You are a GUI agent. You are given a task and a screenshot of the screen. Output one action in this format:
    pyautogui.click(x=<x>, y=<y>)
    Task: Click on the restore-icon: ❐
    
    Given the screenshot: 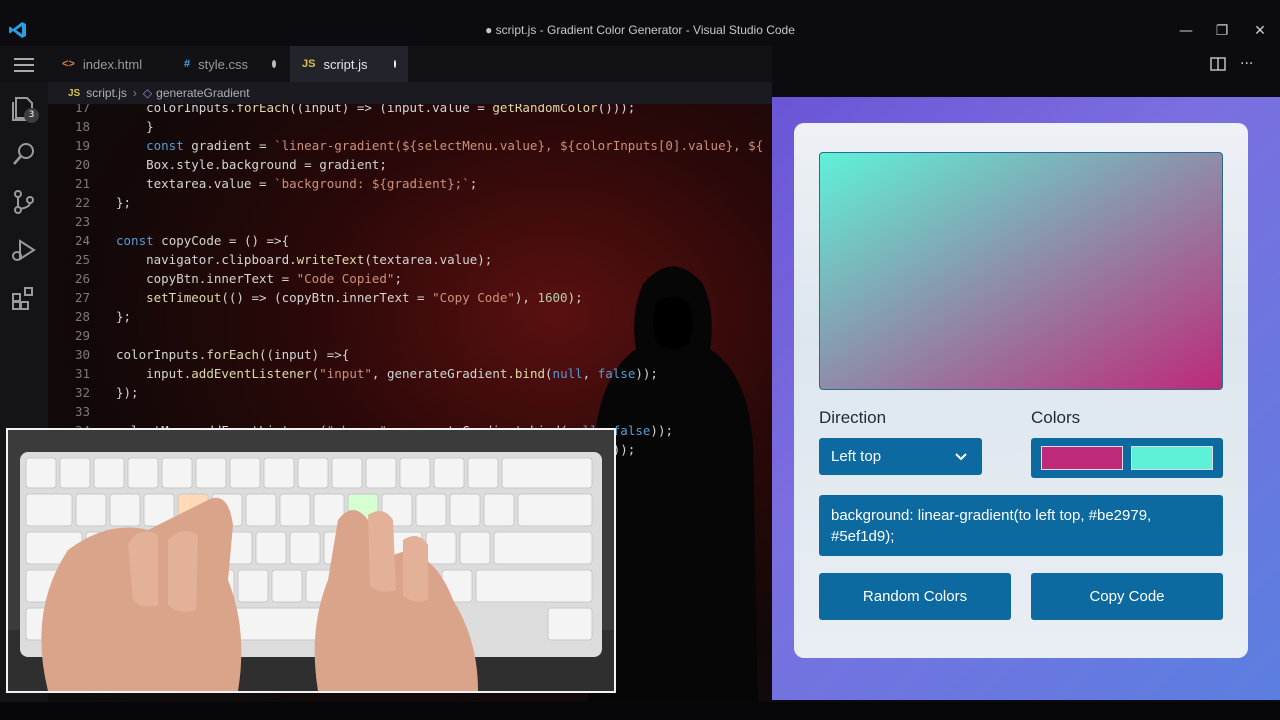 What is the action you would take?
    pyautogui.click(x=1222, y=31)
    